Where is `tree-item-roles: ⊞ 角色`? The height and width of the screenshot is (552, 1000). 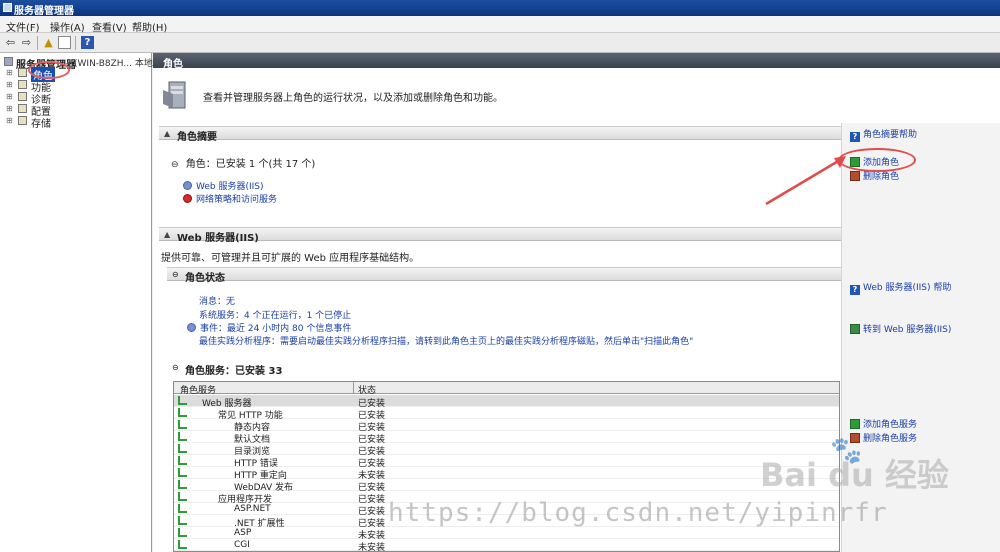
tree-item-roles: ⊞ 角色 is located at coordinates (76, 74).